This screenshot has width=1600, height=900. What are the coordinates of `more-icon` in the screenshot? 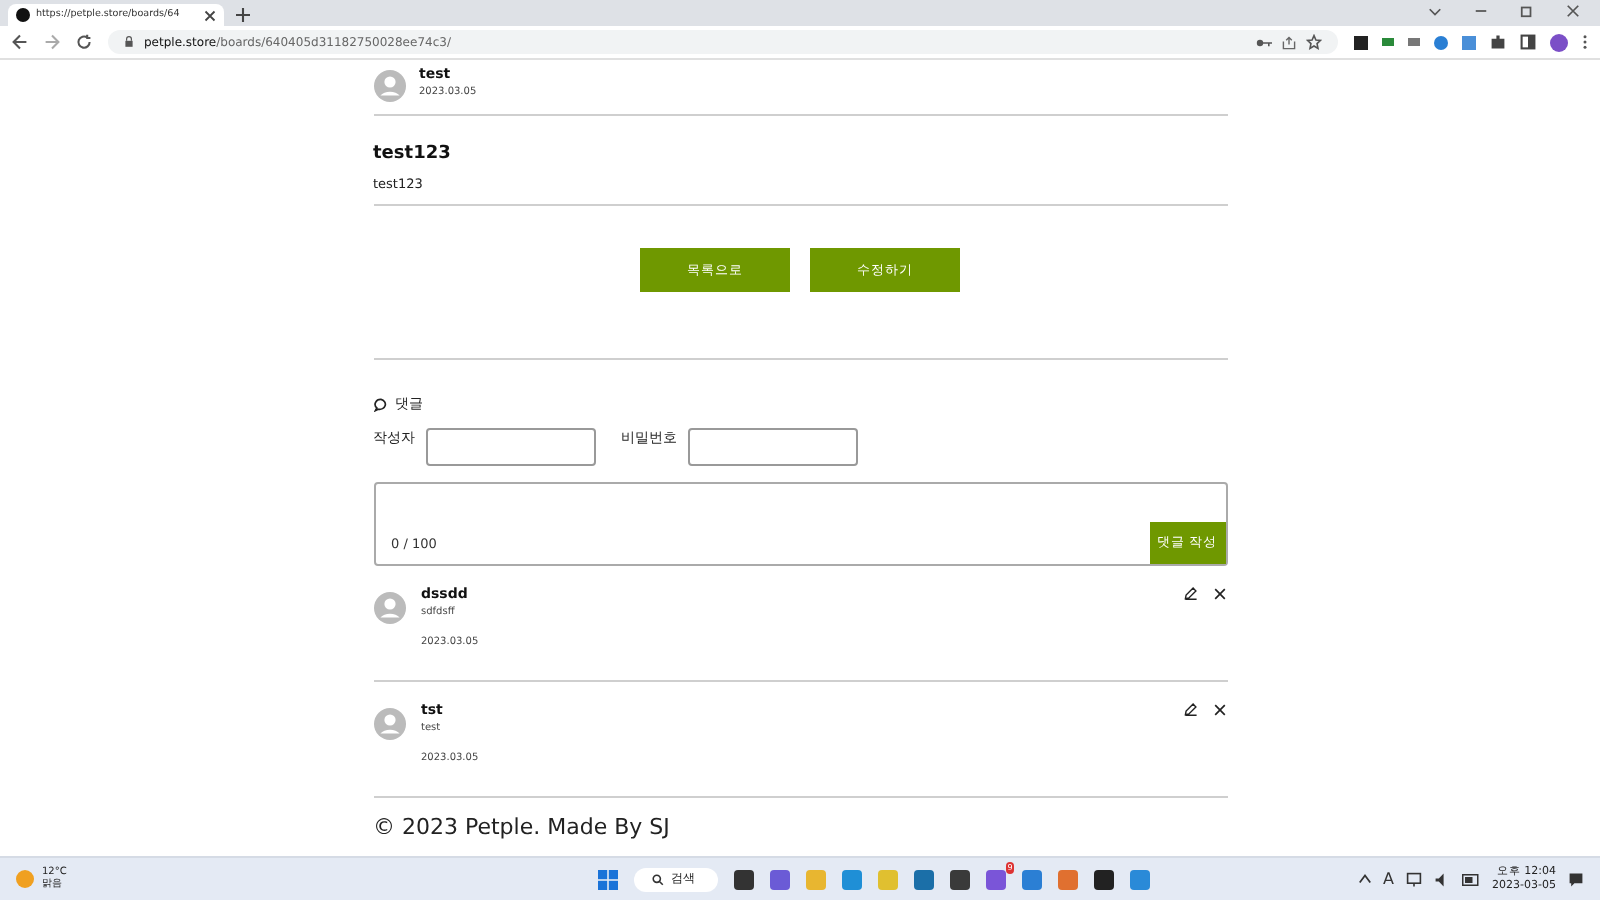 It's located at (1585, 42).